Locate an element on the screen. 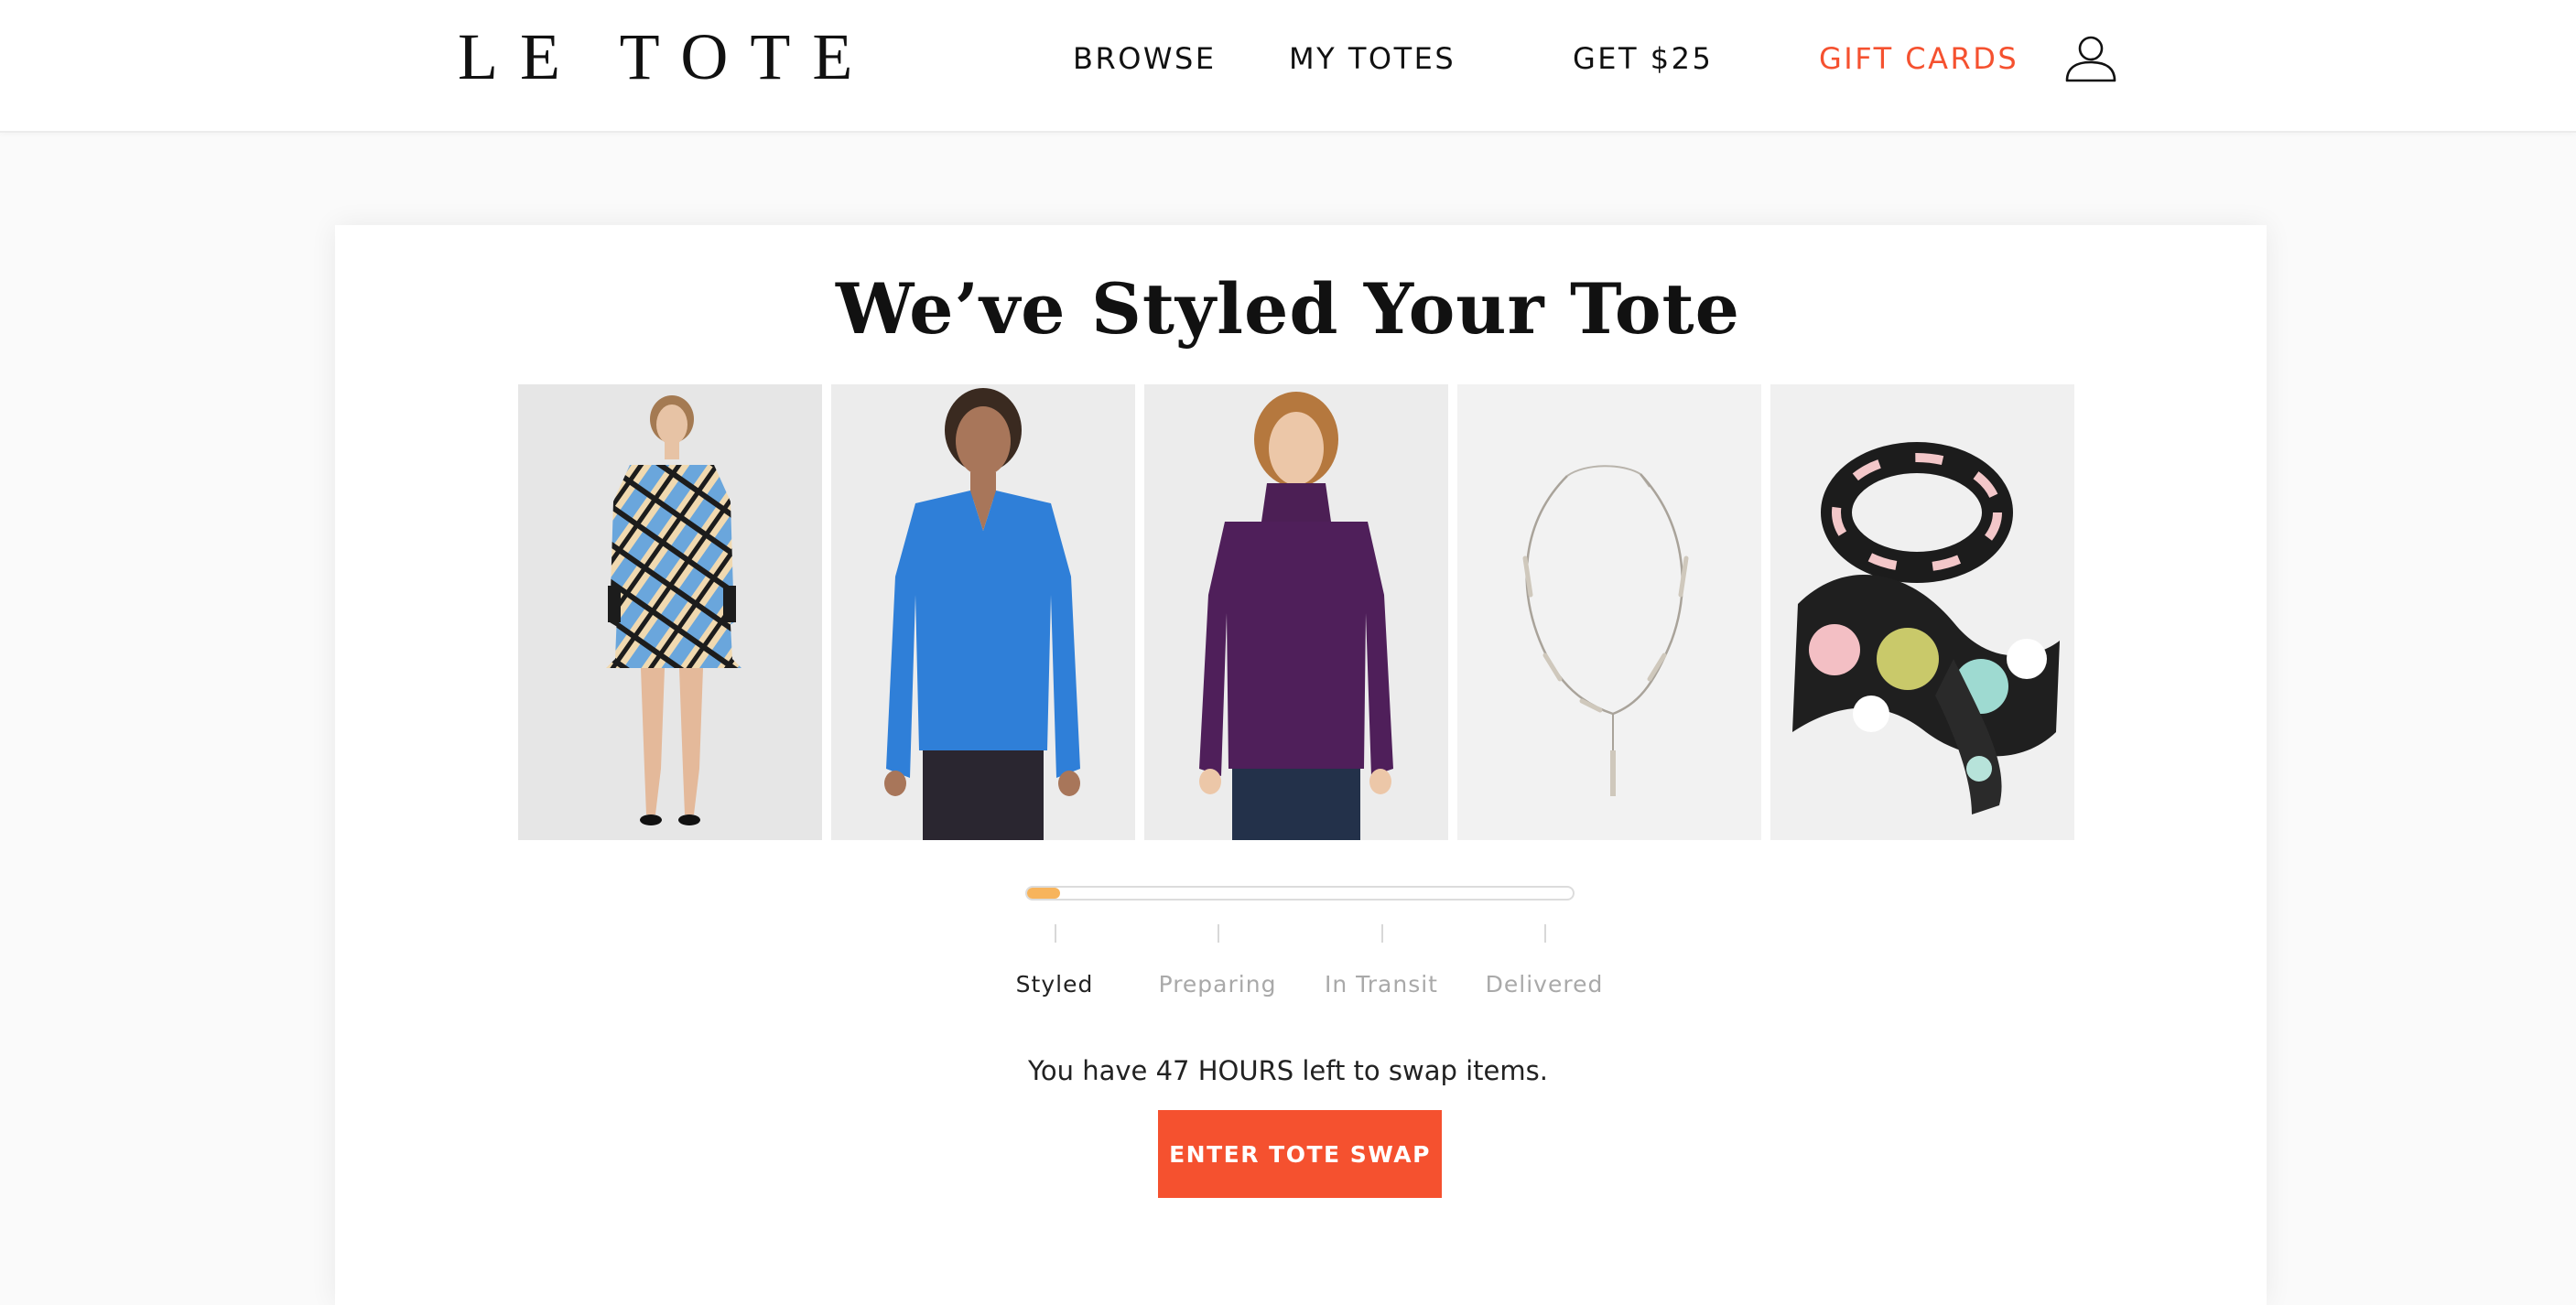  progress-tick-styled is located at coordinates (1056, 933).